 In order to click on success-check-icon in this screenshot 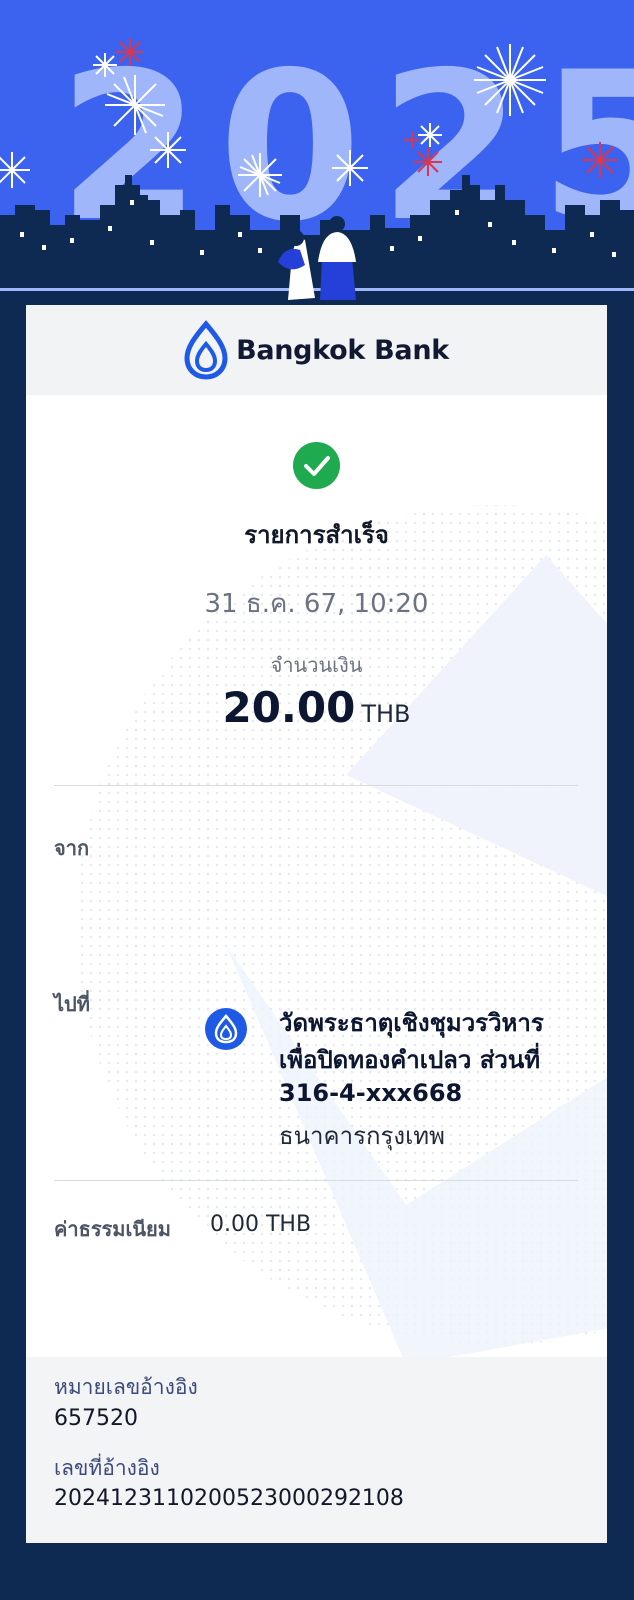, I will do `click(316, 465)`.